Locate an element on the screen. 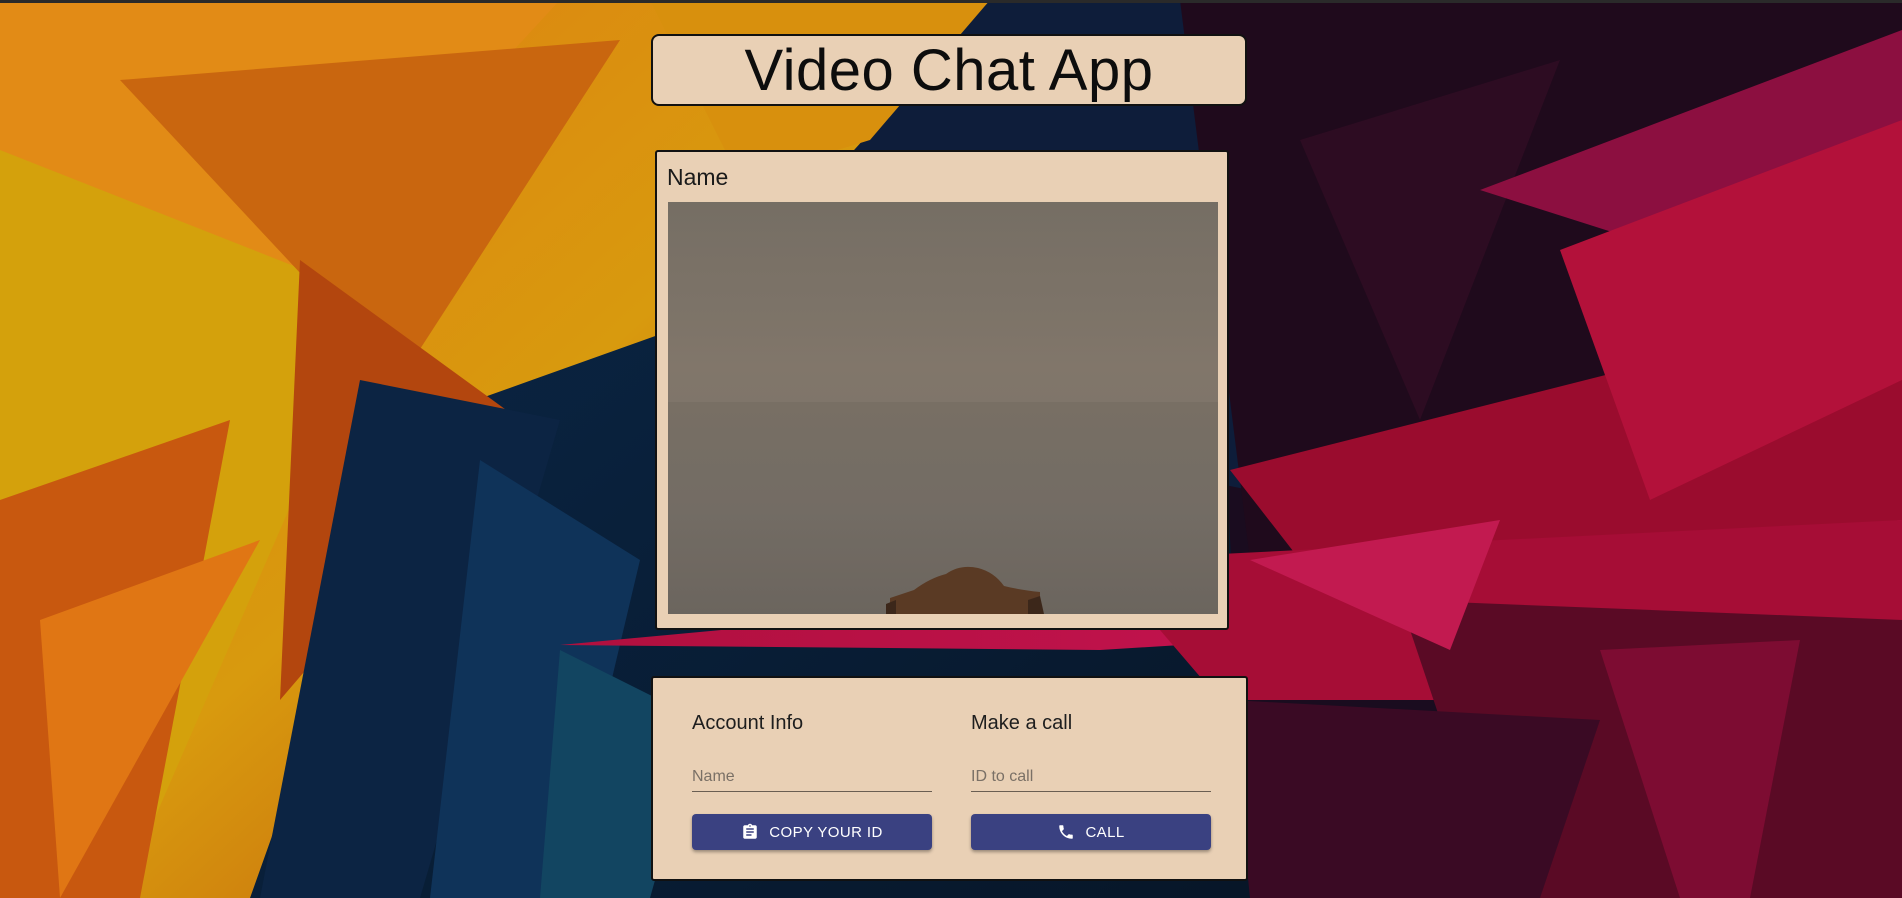 Image resolution: width=1902 pixels, height=898 pixels. call-button: CALL is located at coordinates (1091, 832).